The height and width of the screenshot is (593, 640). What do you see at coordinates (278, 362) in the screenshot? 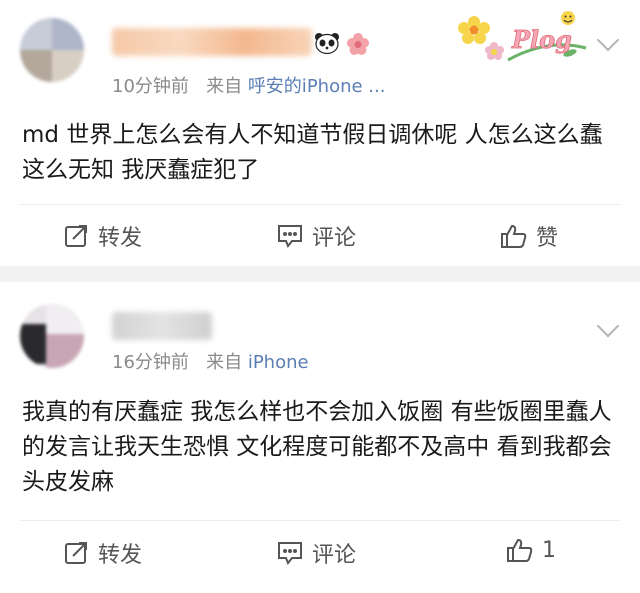
I see `source-link: iPhone` at bounding box center [278, 362].